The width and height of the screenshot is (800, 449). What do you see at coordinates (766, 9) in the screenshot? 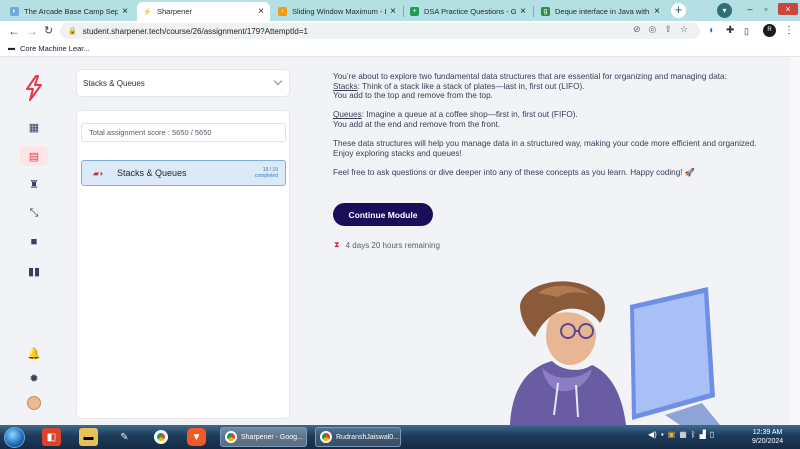
I see `maximize-icon: ▫` at bounding box center [766, 9].